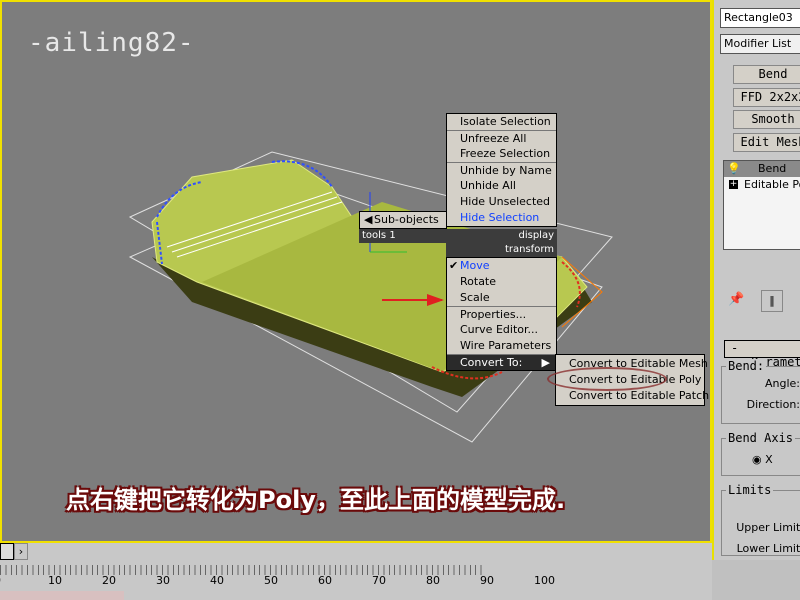  I want to click on stack-item-editable-poly: + Editable Poly, so click(762, 185).